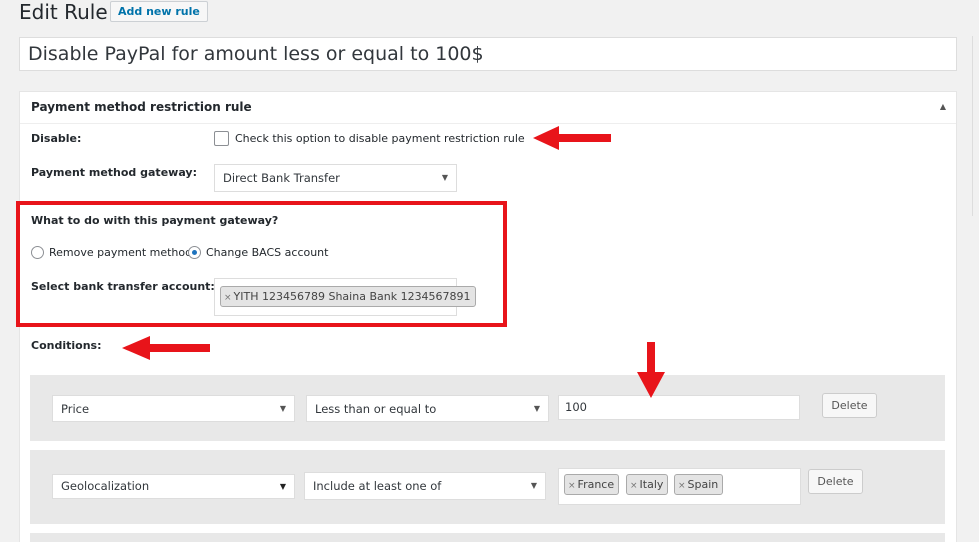  I want to click on condition-tags-select: × France × Italy × Spain, so click(679, 486).